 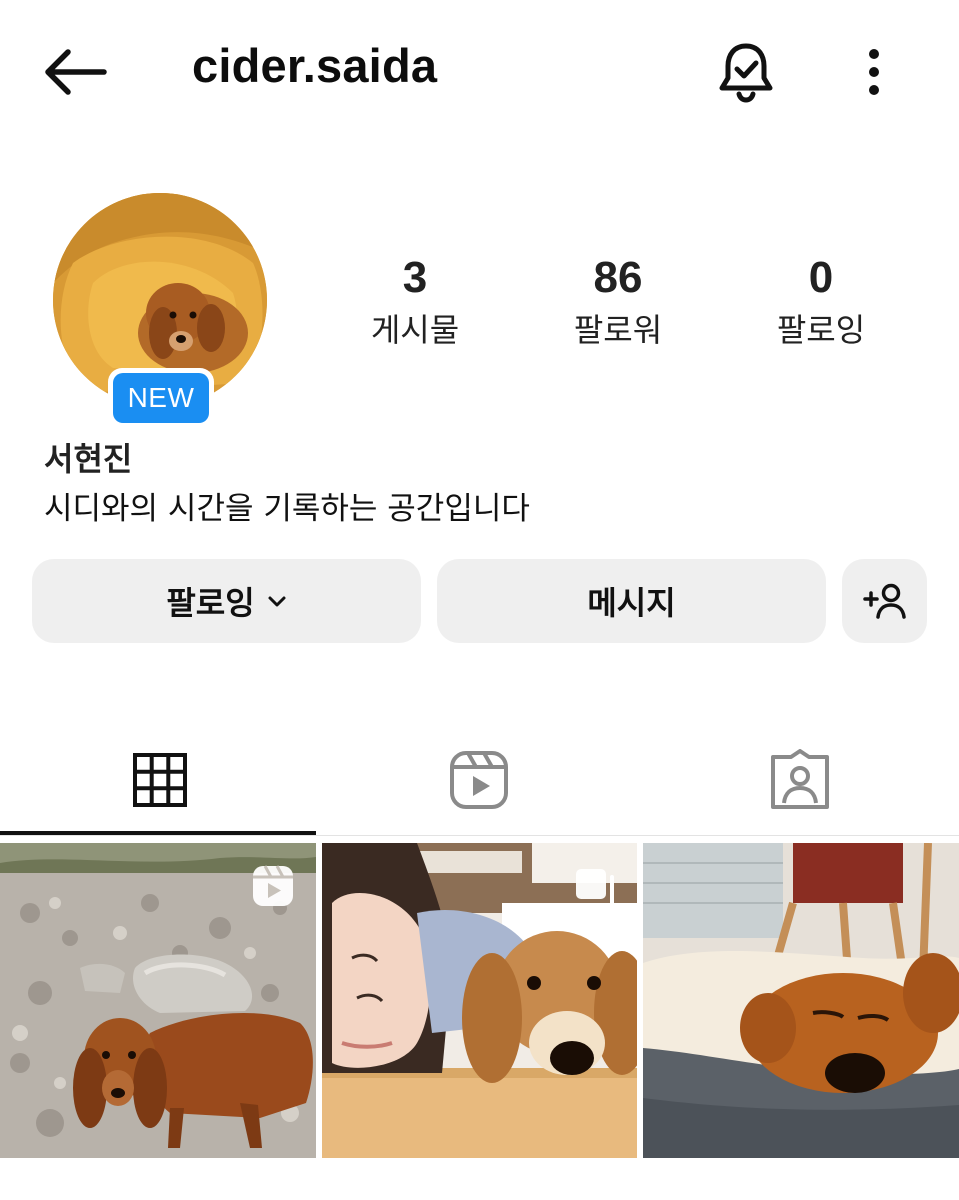 I want to click on new-badge-label: NEW, so click(x=161, y=398).